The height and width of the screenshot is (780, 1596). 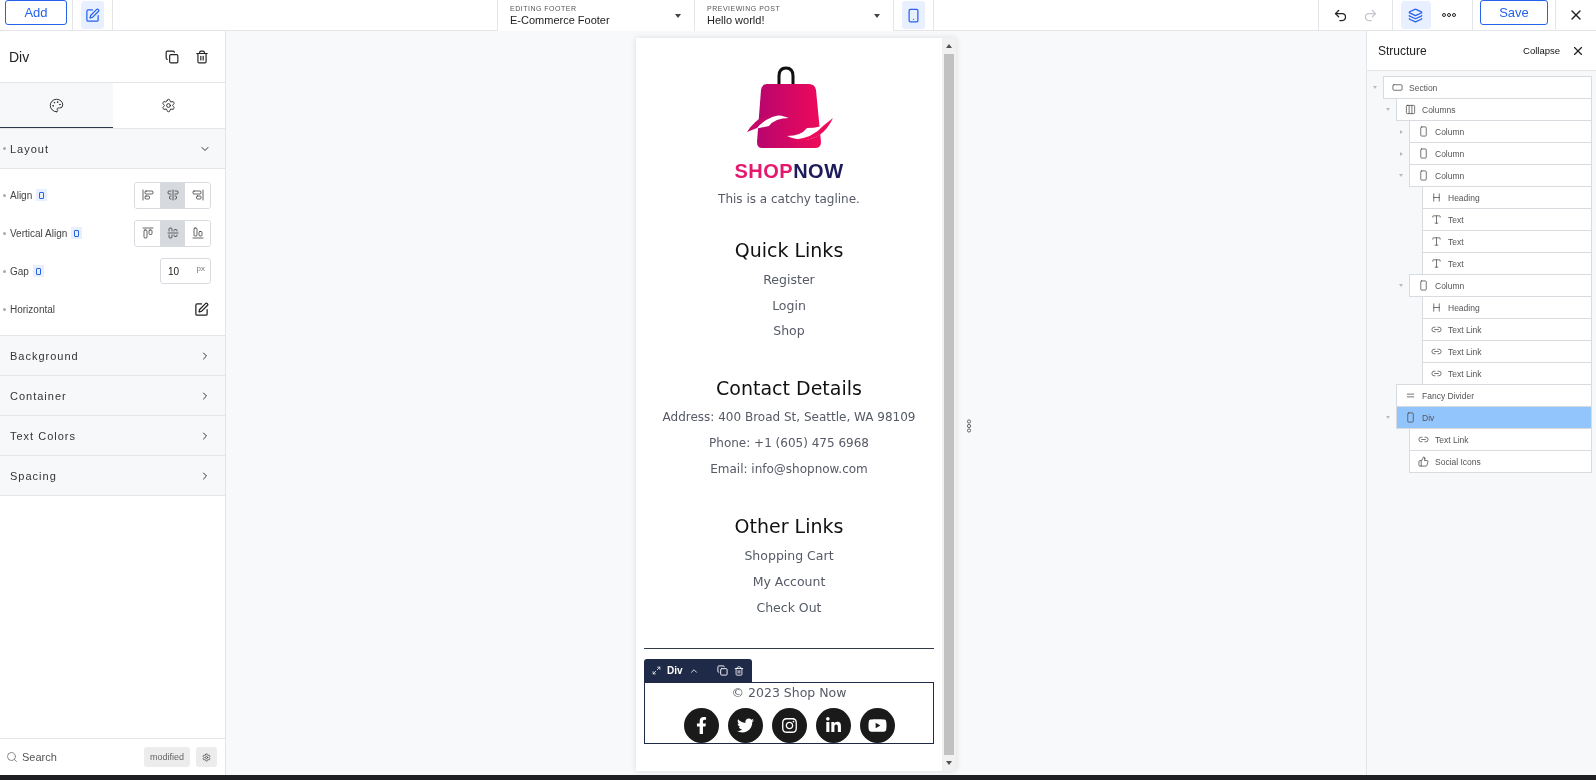 I want to click on resize-handle-icon, so click(x=969, y=426).